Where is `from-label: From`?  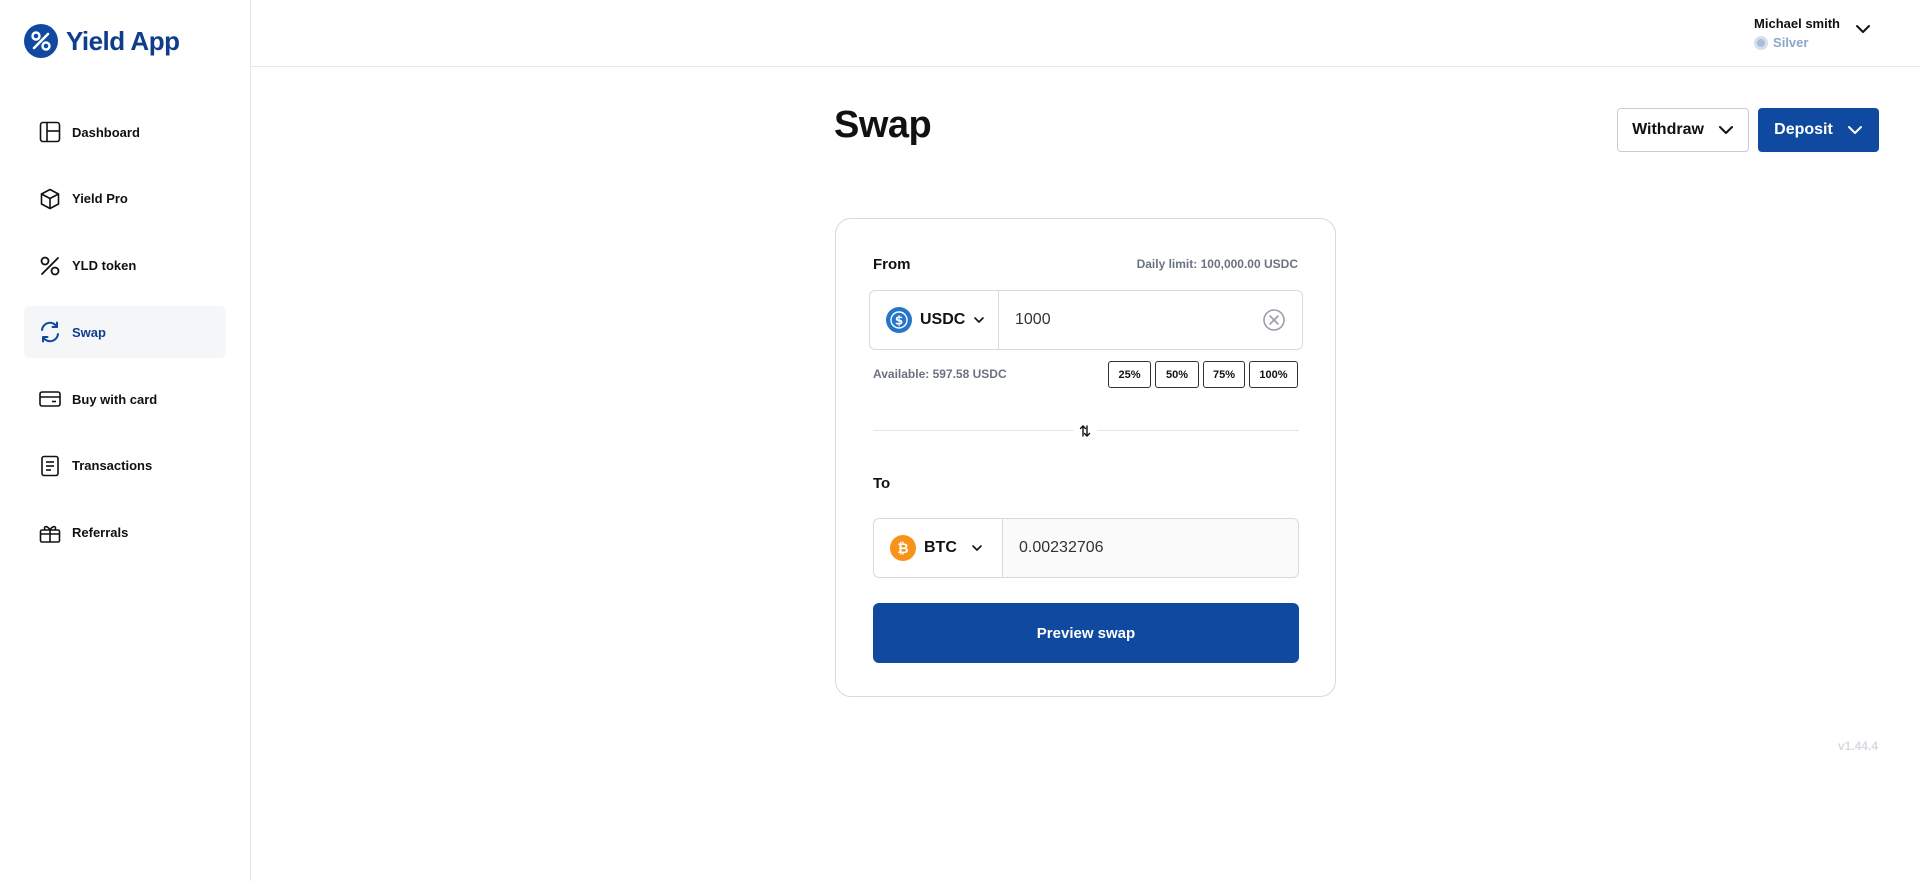
from-label: From is located at coordinates (892, 264).